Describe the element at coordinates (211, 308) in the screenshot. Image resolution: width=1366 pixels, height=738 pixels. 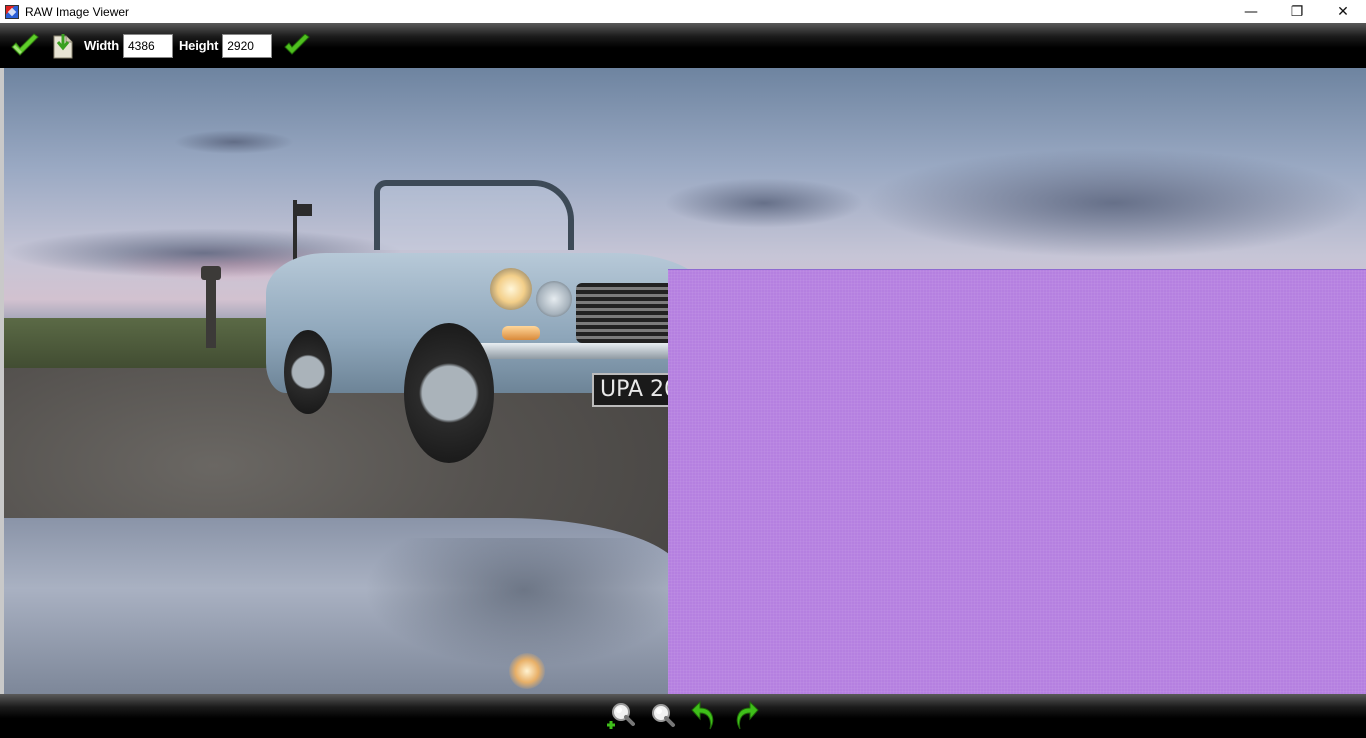
I see `stone-post` at that location.